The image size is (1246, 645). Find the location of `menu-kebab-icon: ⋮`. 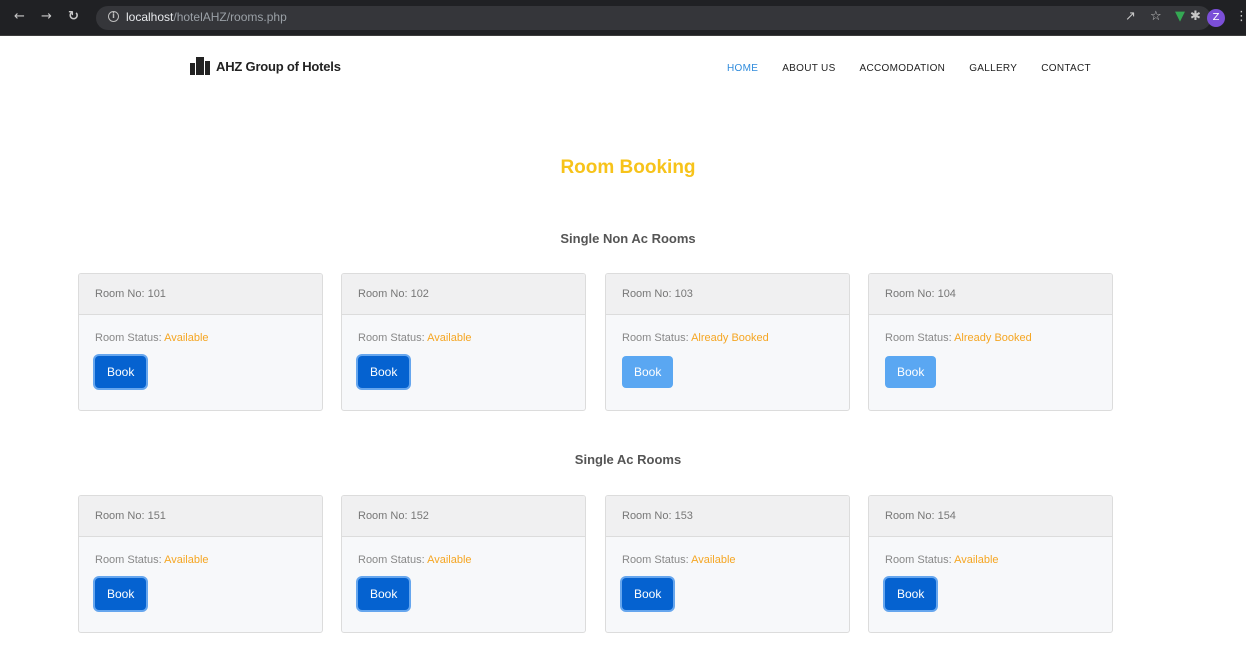

menu-kebab-icon: ⋮ is located at coordinates (1240, 17).